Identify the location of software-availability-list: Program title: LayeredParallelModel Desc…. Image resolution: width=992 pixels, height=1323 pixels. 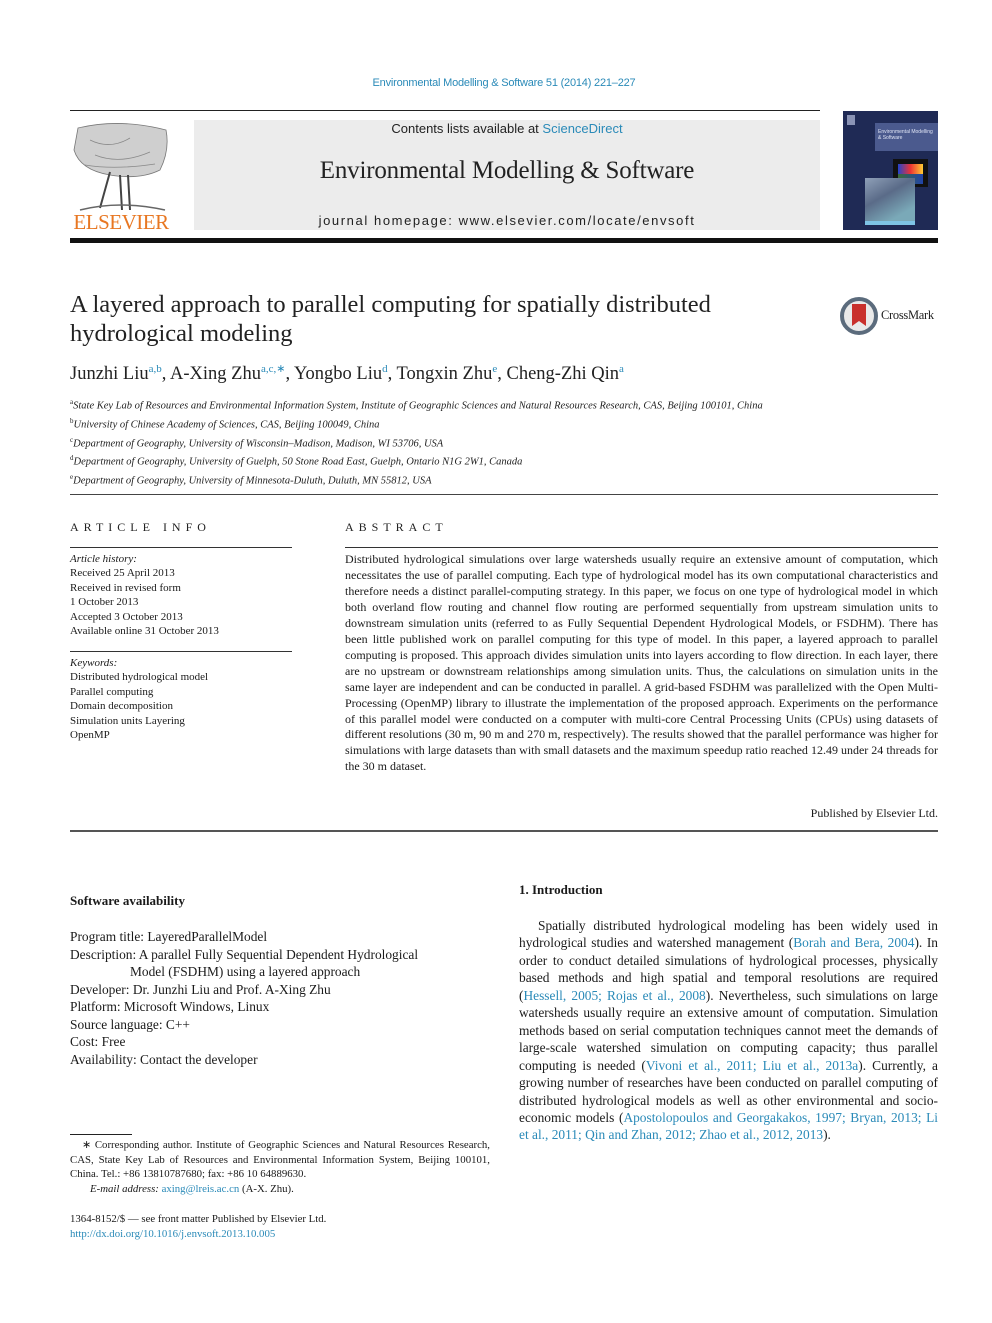
(280, 998).